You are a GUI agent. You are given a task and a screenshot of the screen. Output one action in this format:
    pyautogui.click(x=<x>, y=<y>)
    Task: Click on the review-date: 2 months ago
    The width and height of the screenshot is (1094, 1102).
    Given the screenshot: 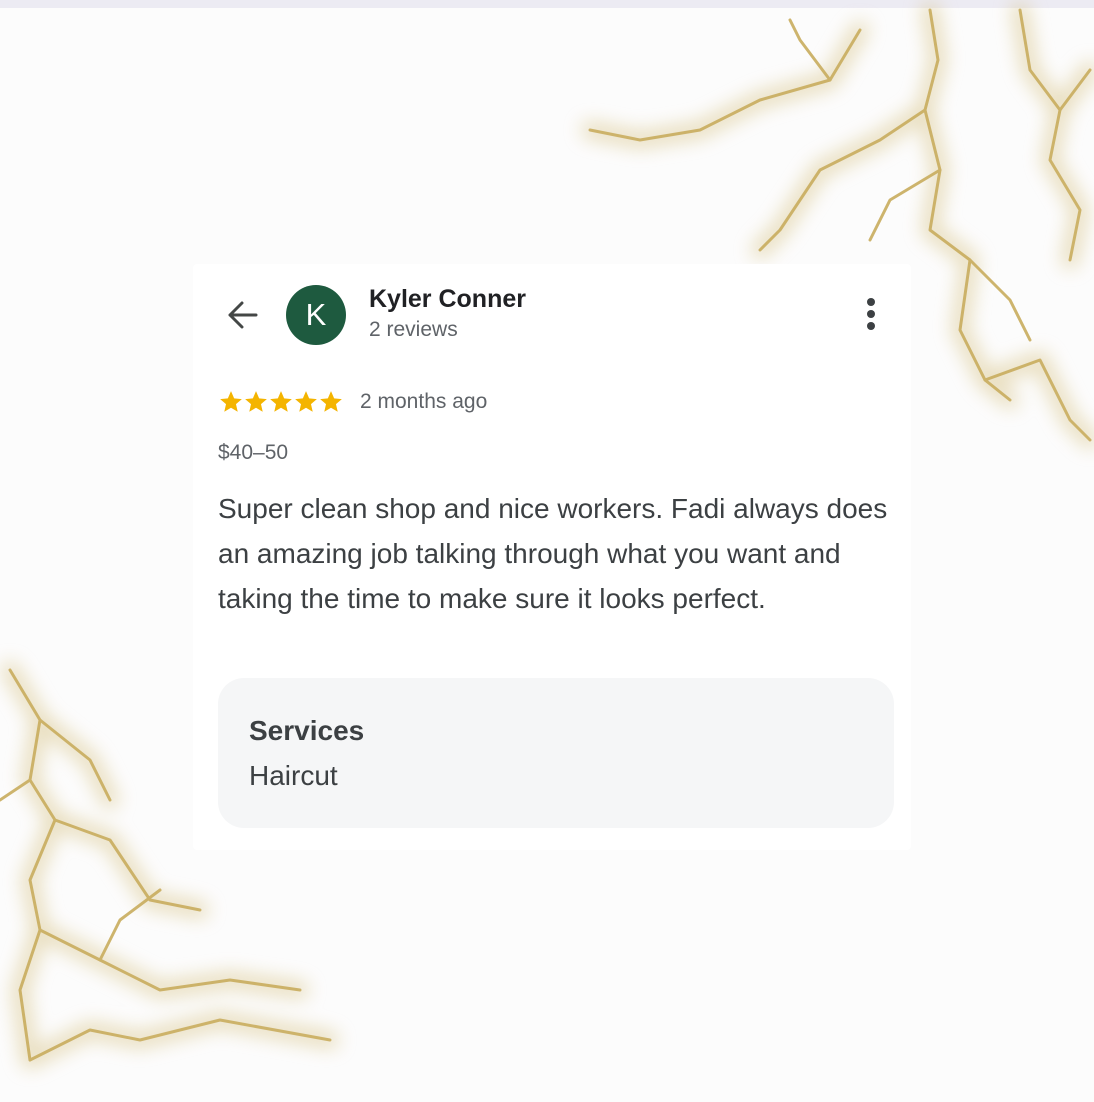 What is the action you would take?
    pyautogui.click(x=424, y=401)
    